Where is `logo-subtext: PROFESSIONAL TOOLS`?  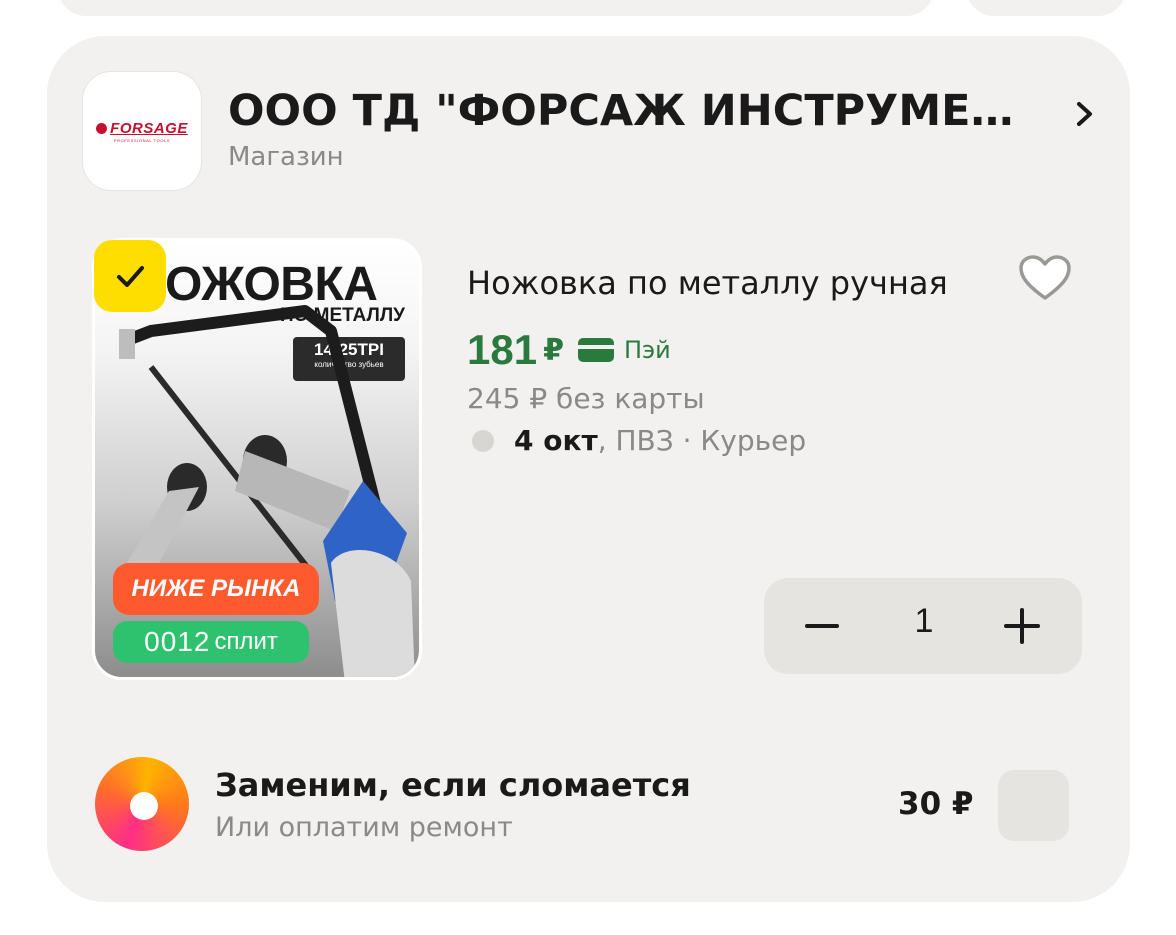 logo-subtext: PROFESSIONAL TOOLS is located at coordinates (142, 140).